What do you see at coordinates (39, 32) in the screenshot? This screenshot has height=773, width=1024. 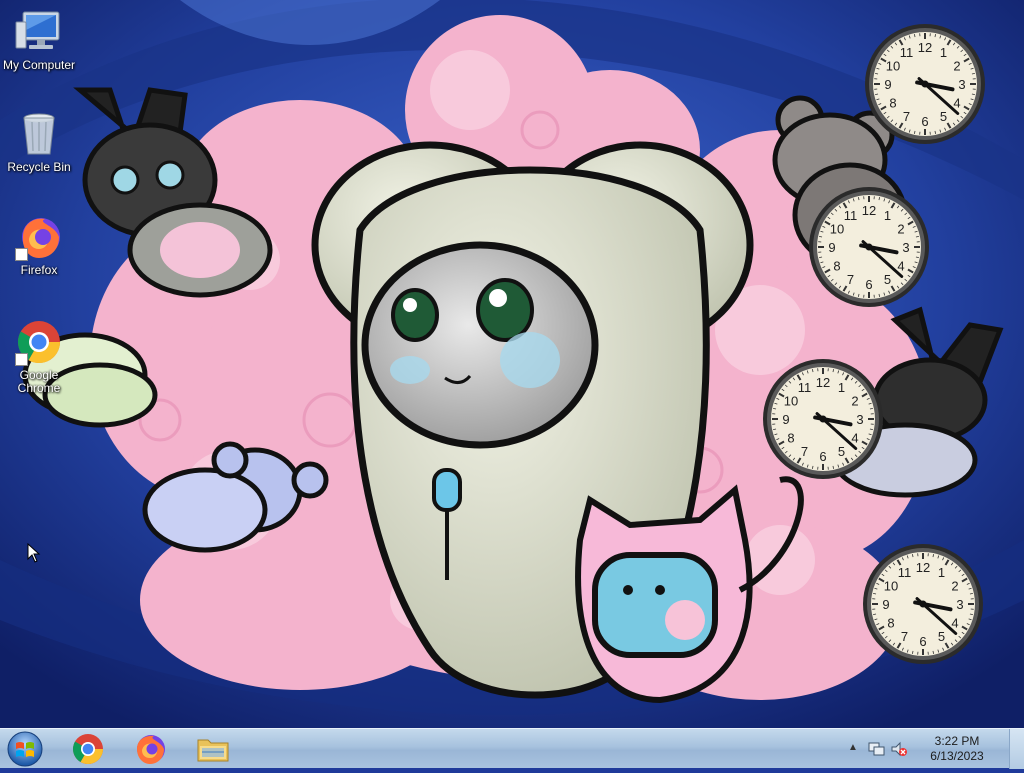 I see `computer-icon` at bounding box center [39, 32].